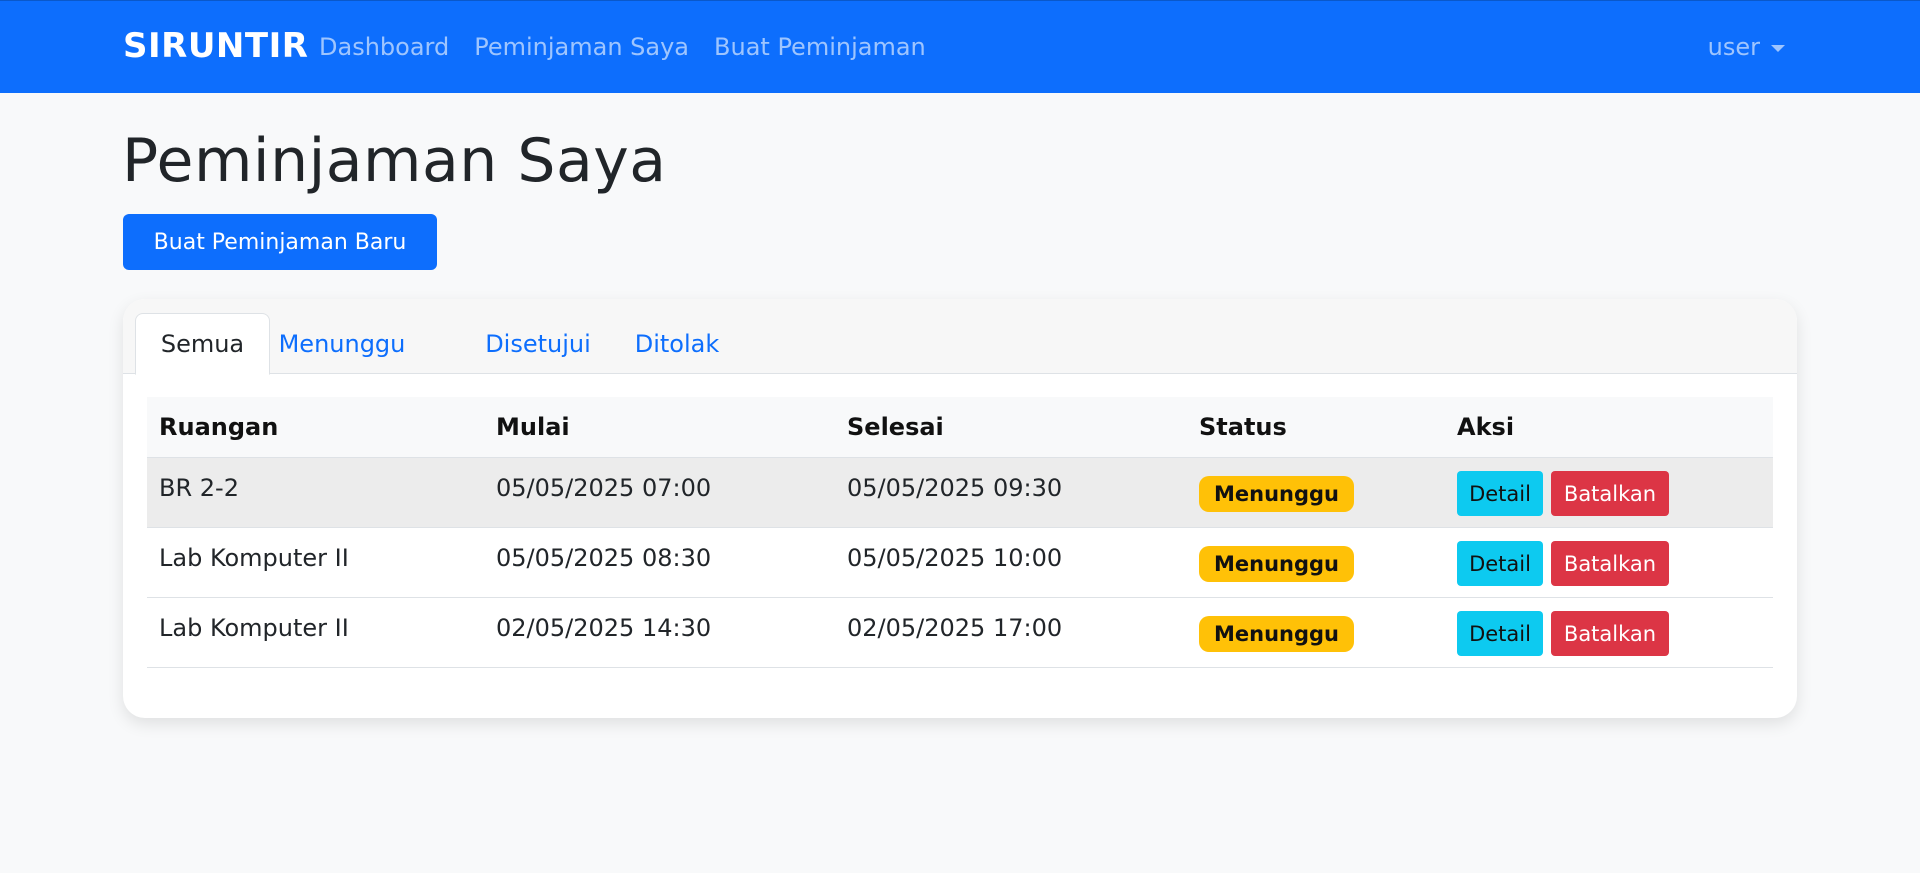 The height and width of the screenshot is (873, 1920). Describe the element at coordinates (384, 47) in the screenshot. I see `nav-link-dashboard: Dashboard` at that location.